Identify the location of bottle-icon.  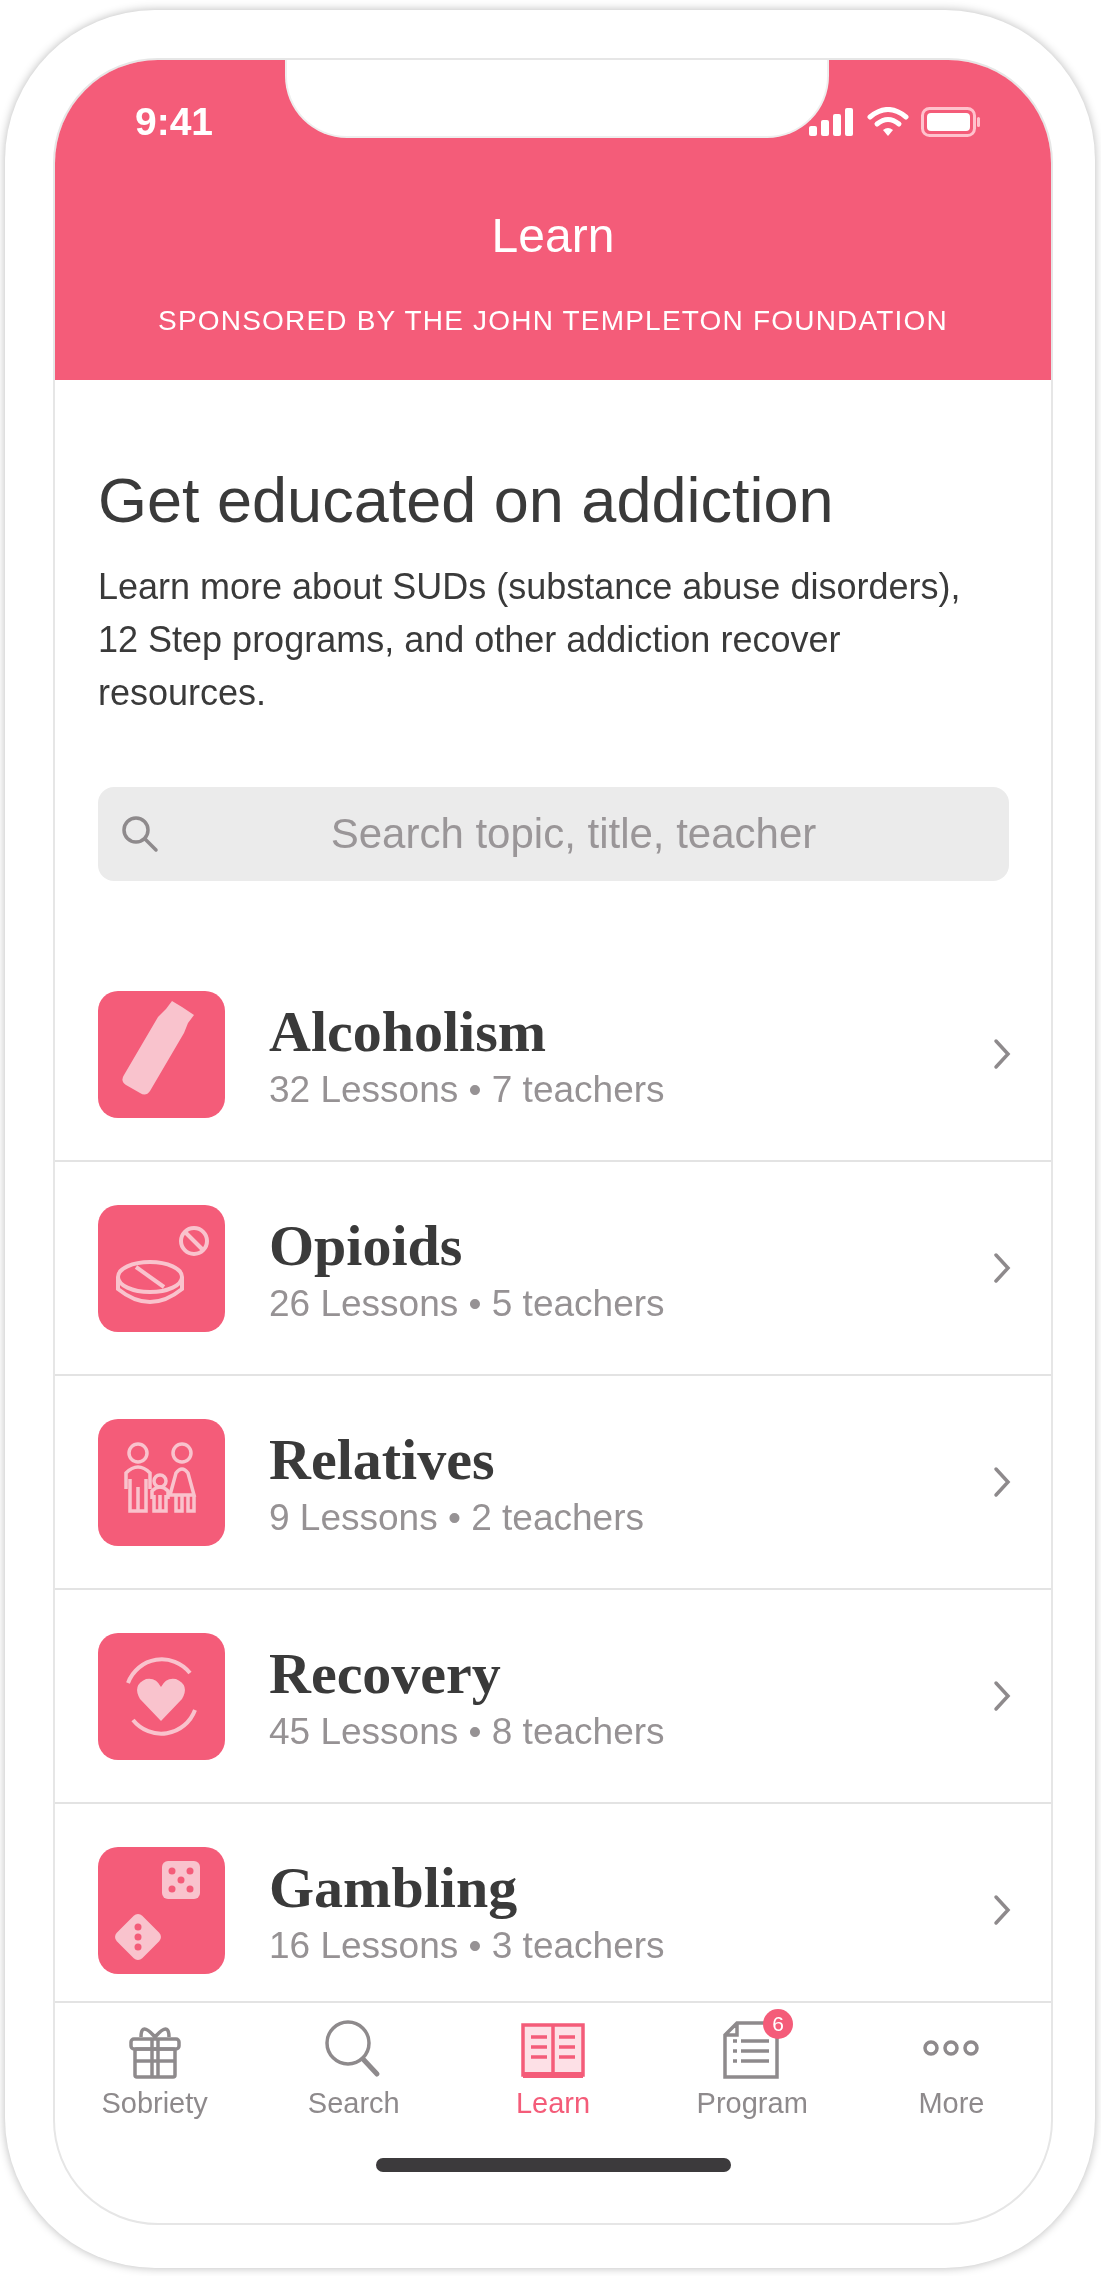
(161, 1054).